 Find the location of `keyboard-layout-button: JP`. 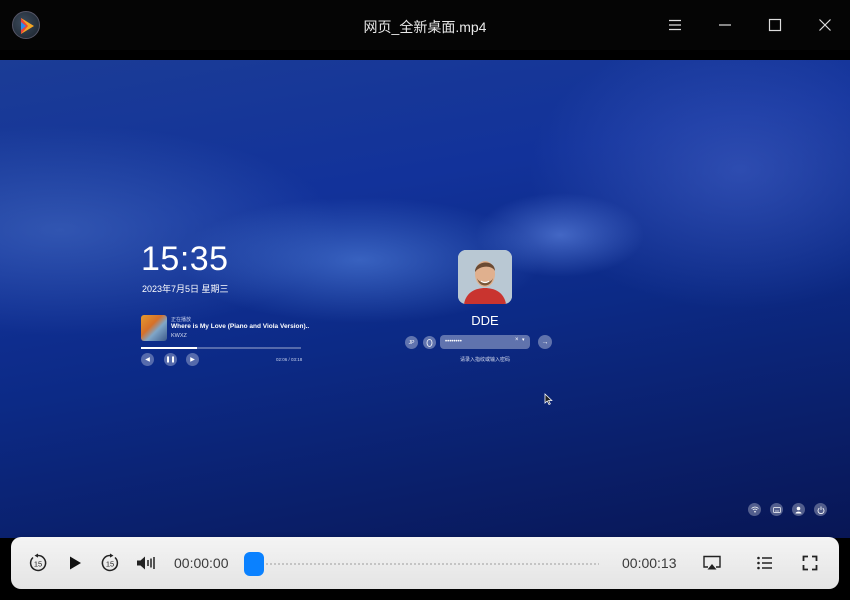

keyboard-layout-button: JP is located at coordinates (411, 342).